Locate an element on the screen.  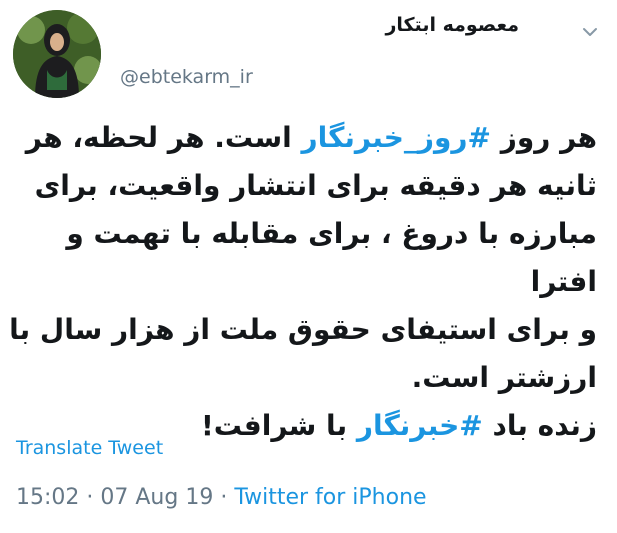
tweet-line: ثانیه هر دقیقه برای انتشار واقعیت، برای is located at coordinates (315, 185).